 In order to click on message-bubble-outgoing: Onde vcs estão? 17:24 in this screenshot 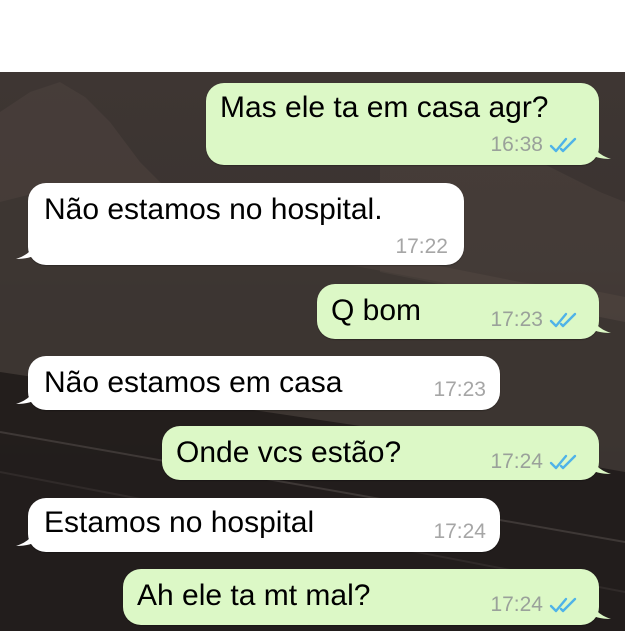, I will do `click(386, 453)`.